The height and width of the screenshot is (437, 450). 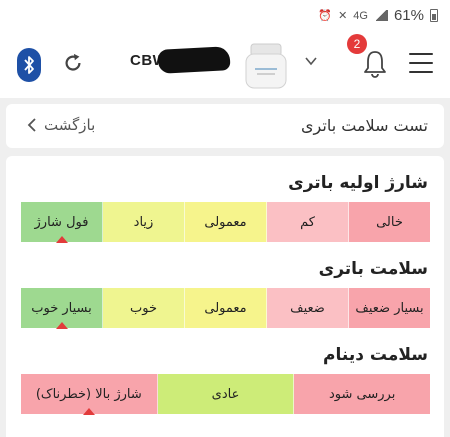 I want to click on scale-segment: زیاد, so click(x=144, y=222).